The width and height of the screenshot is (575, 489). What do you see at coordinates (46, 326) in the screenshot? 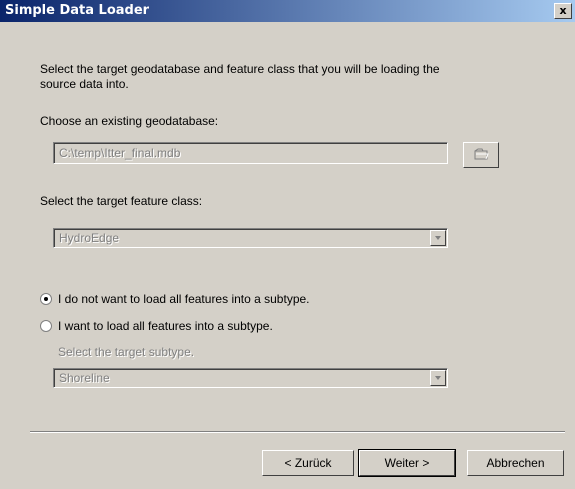
I see `radio-use-subtype` at bounding box center [46, 326].